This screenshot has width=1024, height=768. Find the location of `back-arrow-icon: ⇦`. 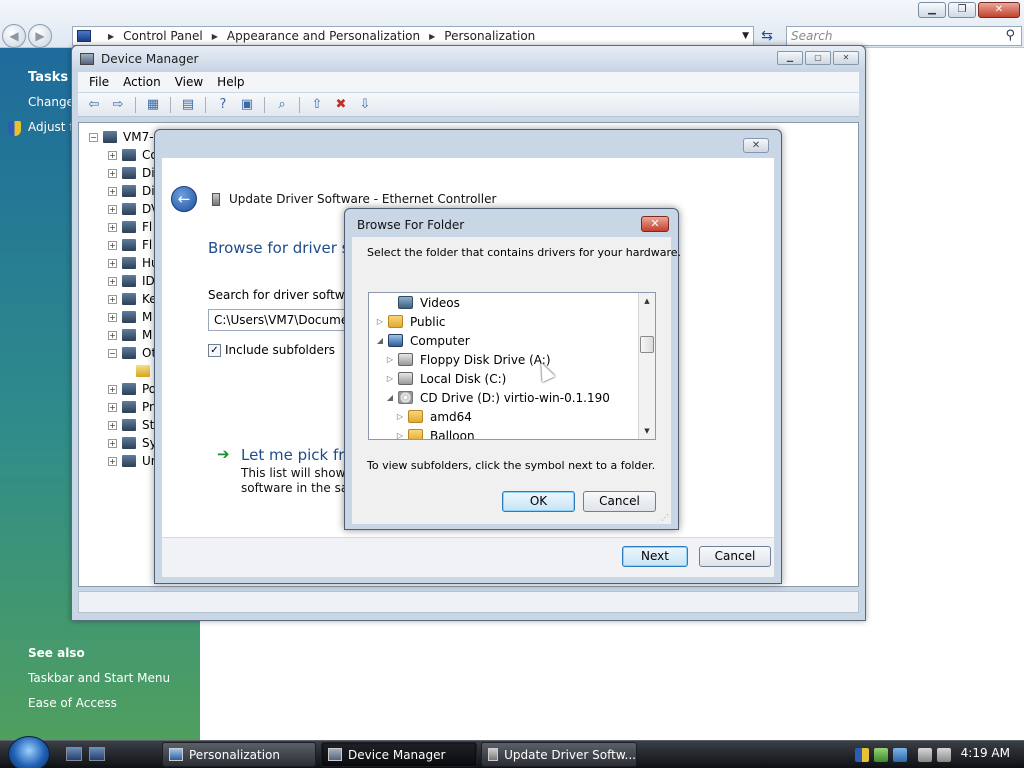

back-arrow-icon: ⇦ is located at coordinates (94, 105).